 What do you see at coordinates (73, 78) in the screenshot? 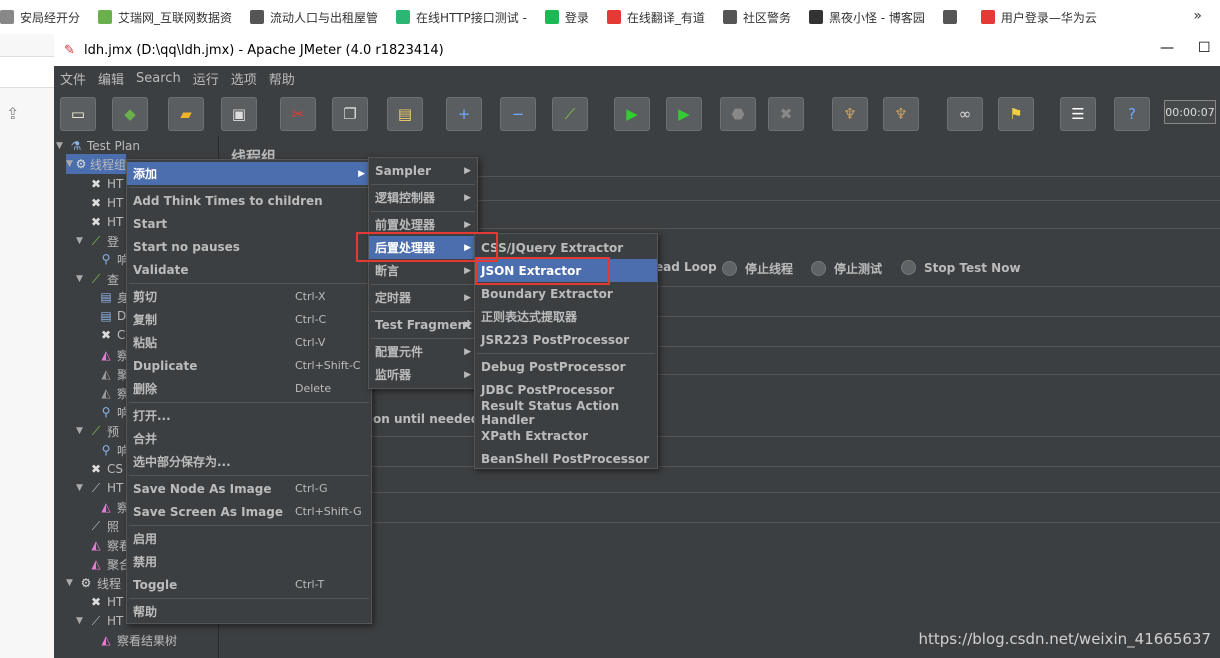
I see `menu-item-0: 文件` at bounding box center [73, 78].